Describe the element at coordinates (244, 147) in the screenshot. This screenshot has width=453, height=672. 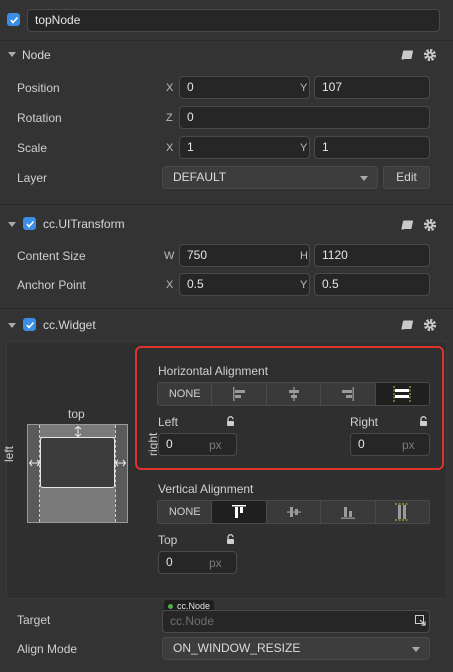
I see `scale-x-input: 1` at that location.